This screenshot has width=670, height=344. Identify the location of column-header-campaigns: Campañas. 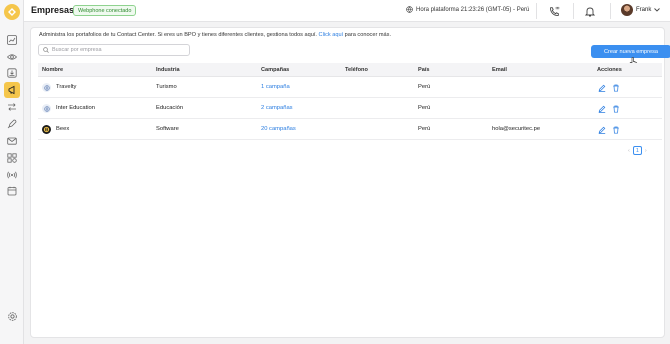
(275, 70).